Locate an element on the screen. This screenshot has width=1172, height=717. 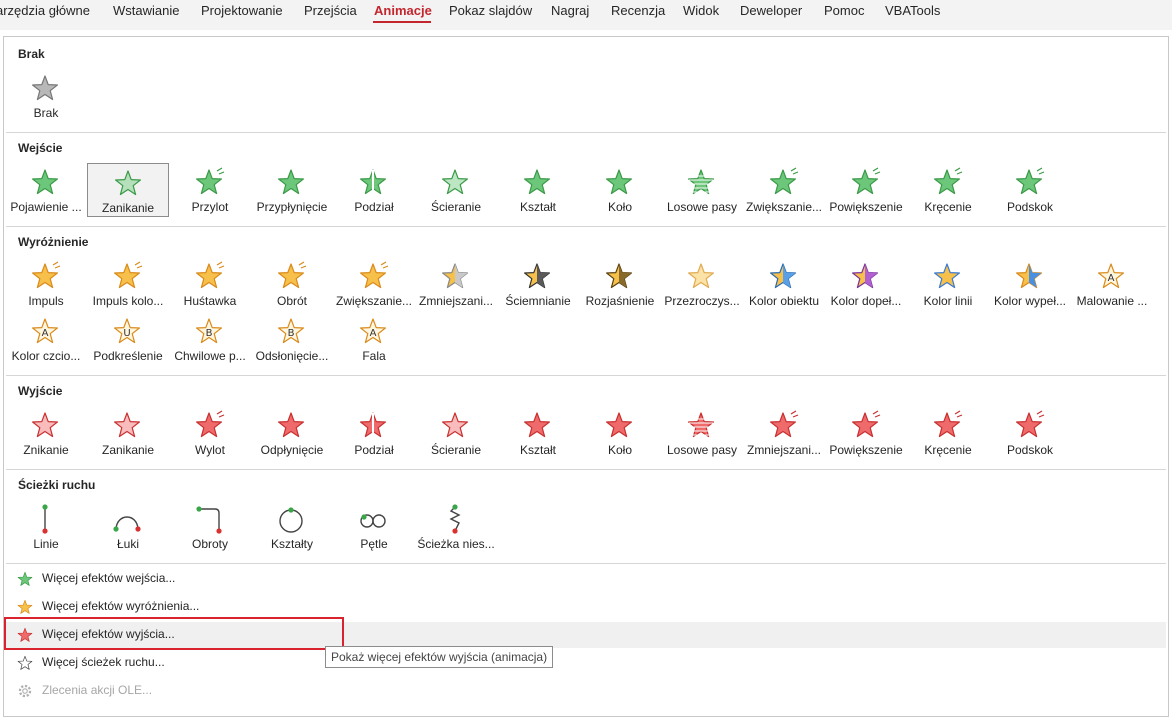
effect-label: Obroty is located at coordinates (209, 544).